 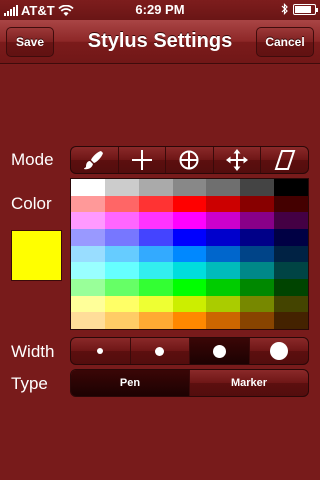 I want to click on mode-label: Mode, so click(x=32, y=159).